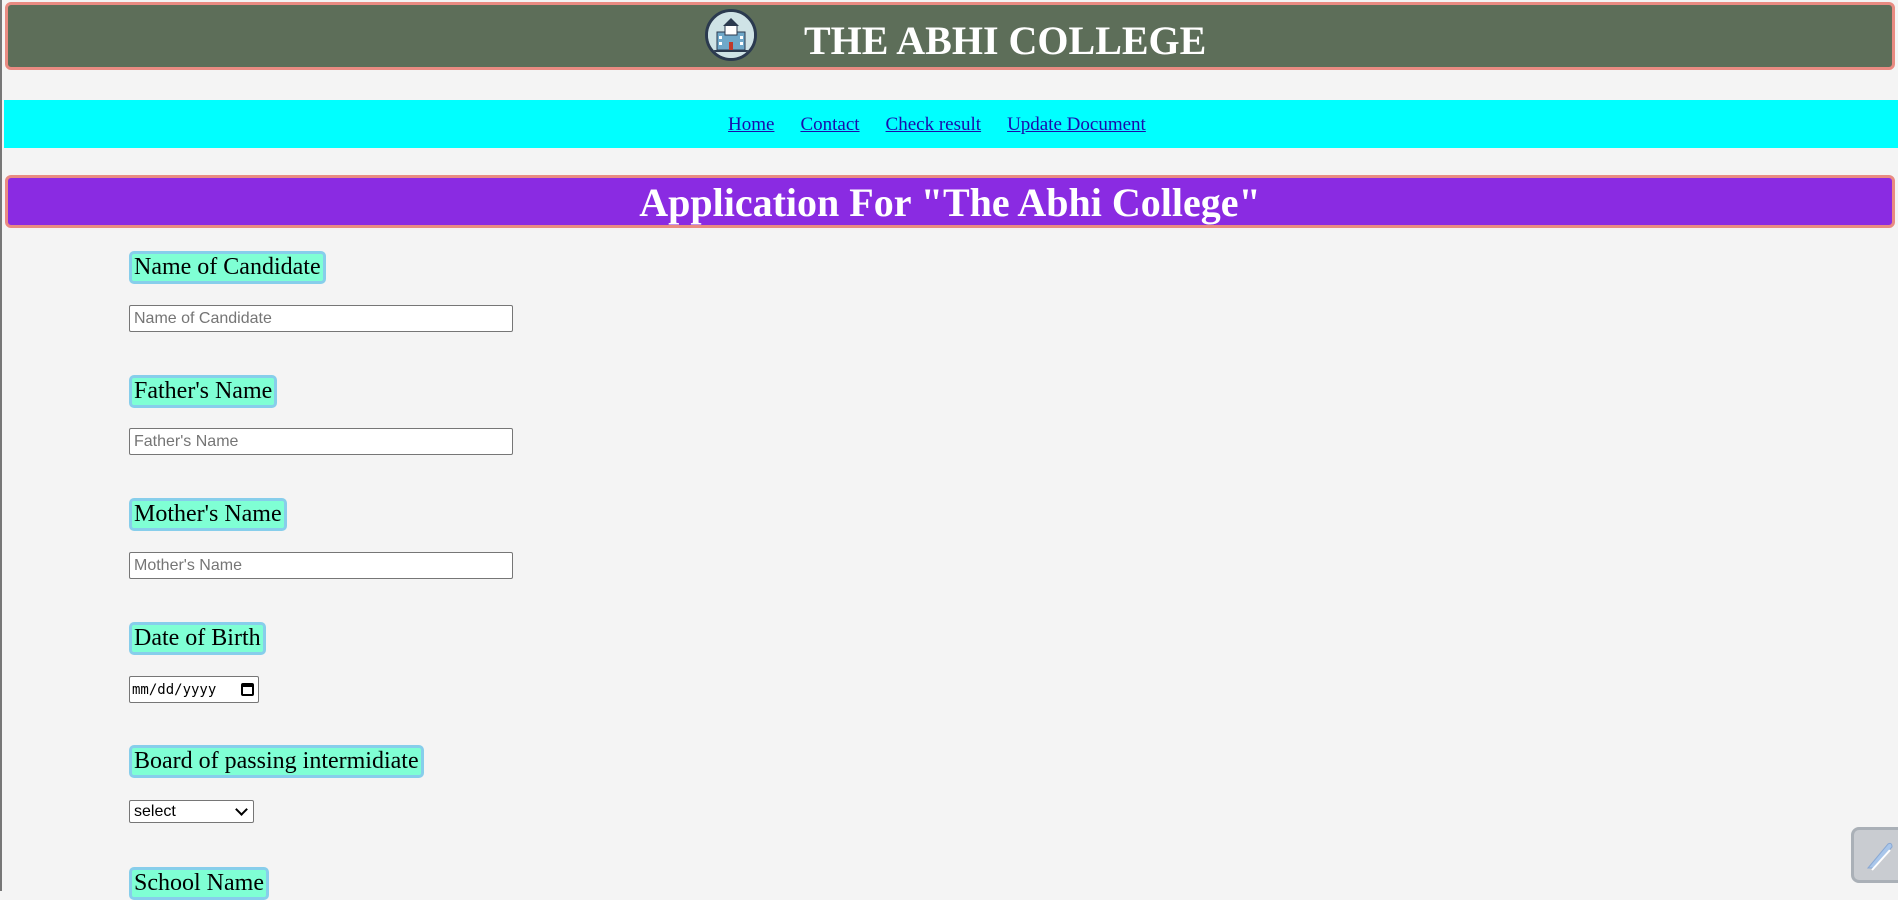  What do you see at coordinates (321, 565) in the screenshot?
I see `mothers-name-input` at bounding box center [321, 565].